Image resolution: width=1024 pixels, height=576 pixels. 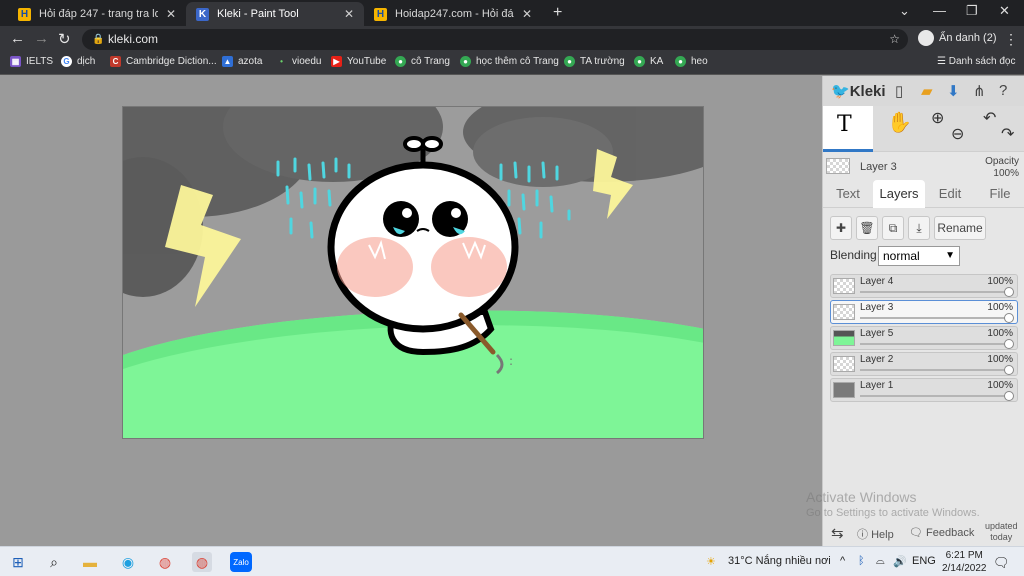 I want to click on tab-hoidap-2: H Hoidap247.com - Hỏi đáp online ✕, so click(x=453, y=14).